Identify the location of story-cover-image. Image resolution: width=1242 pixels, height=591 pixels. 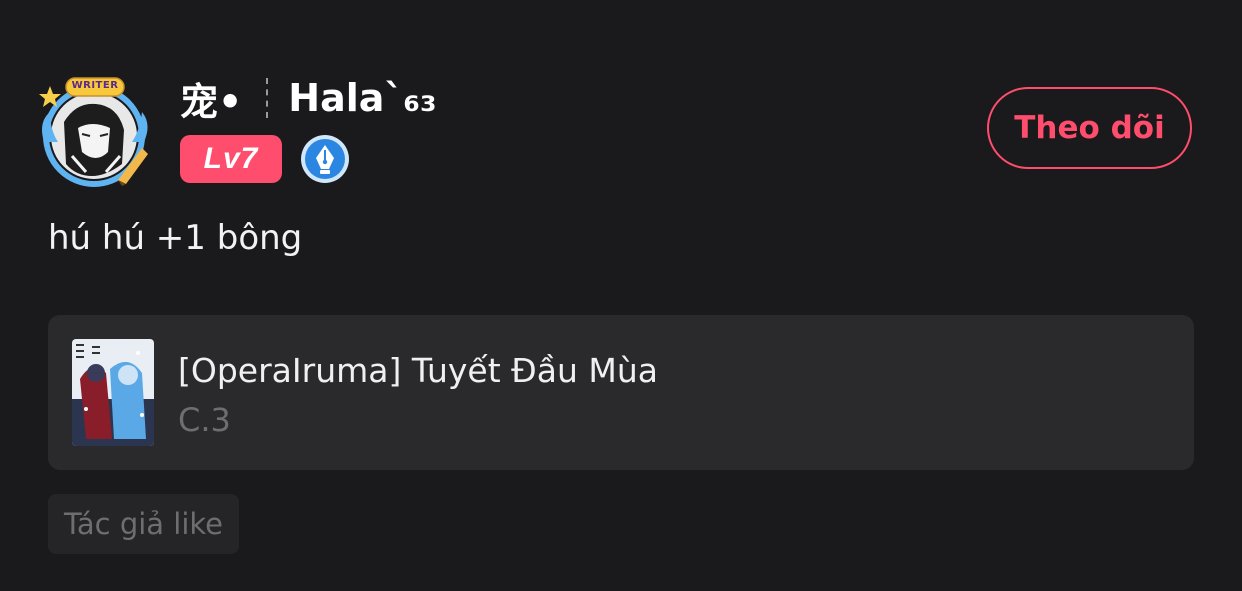
(113, 392).